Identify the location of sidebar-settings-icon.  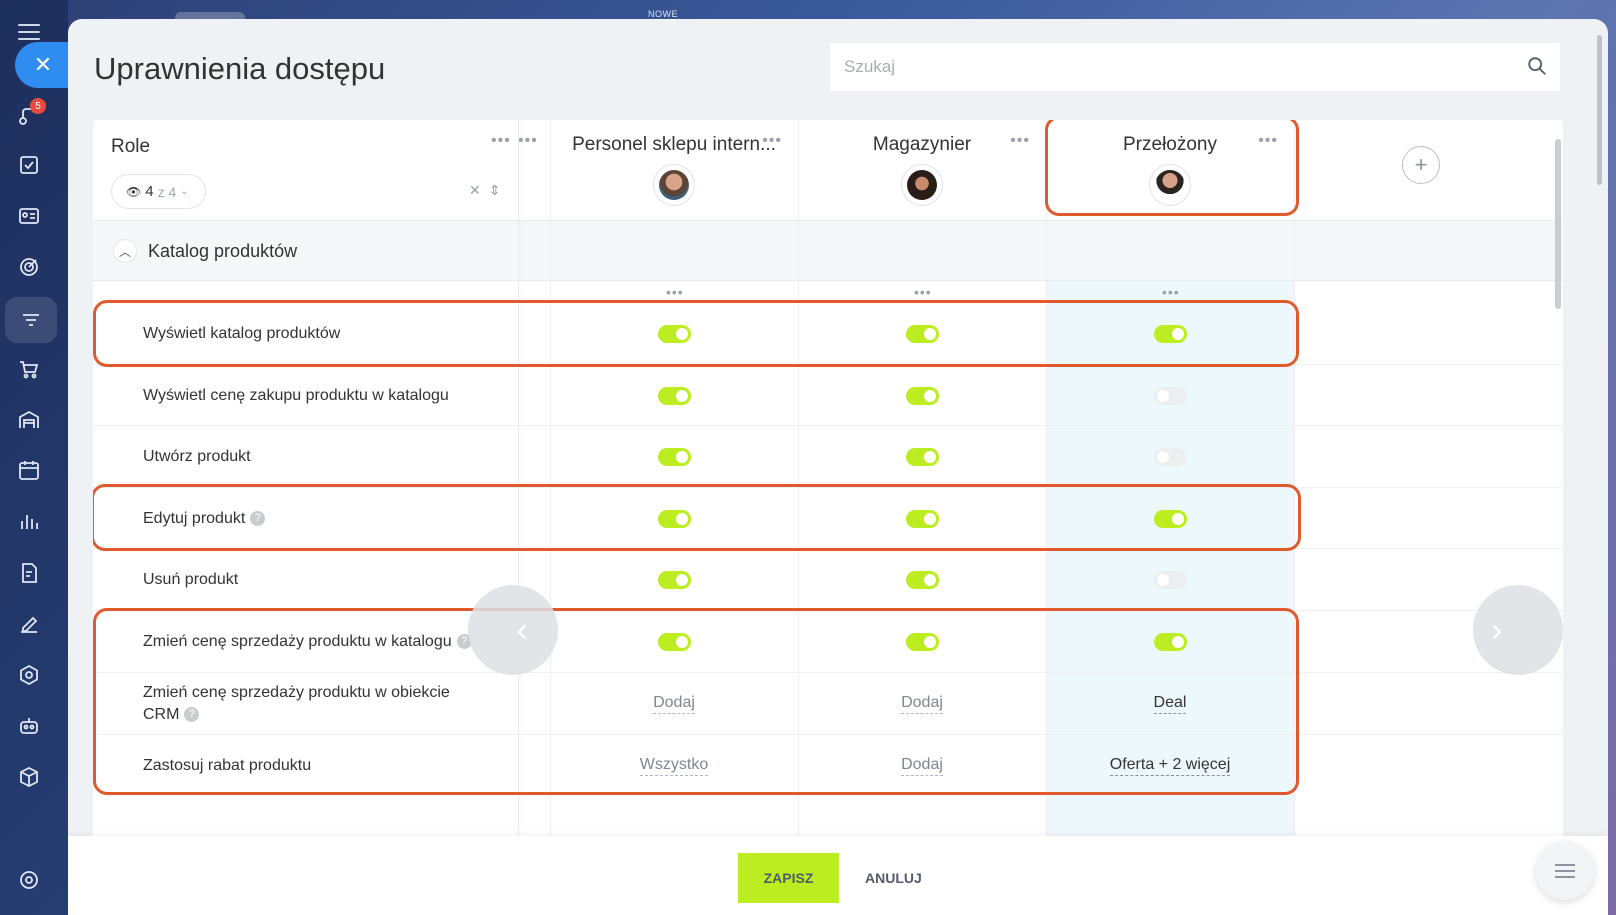
(29, 880).